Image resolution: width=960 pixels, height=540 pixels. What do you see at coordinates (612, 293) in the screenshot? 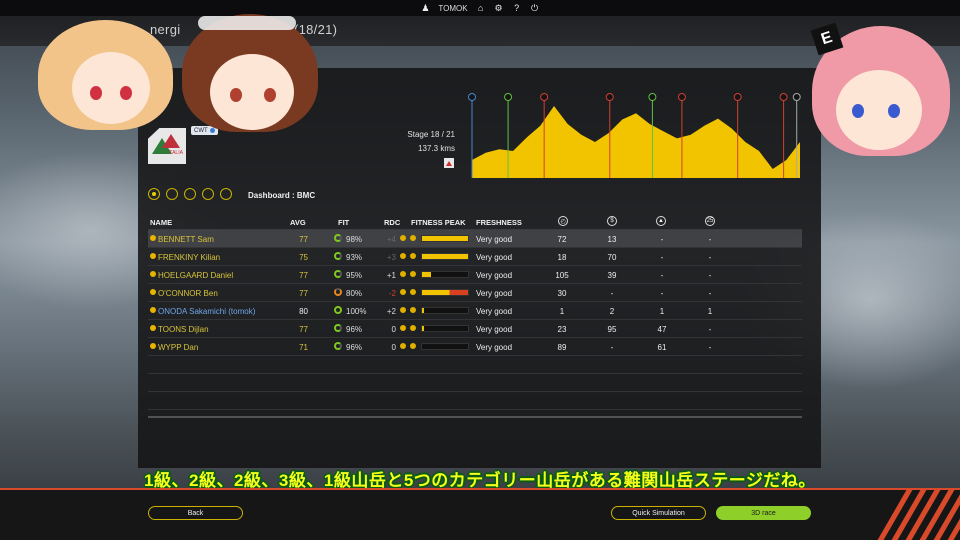
I see `rider-stat-sprint: -` at bounding box center [612, 293].